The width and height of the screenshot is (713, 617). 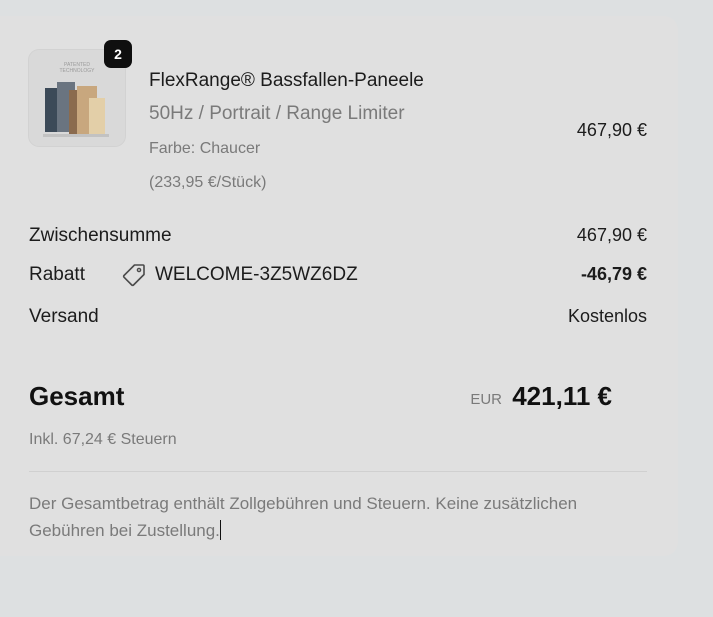 I want to click on shipping-value: Kostenlos, so click(x=607, y=316).